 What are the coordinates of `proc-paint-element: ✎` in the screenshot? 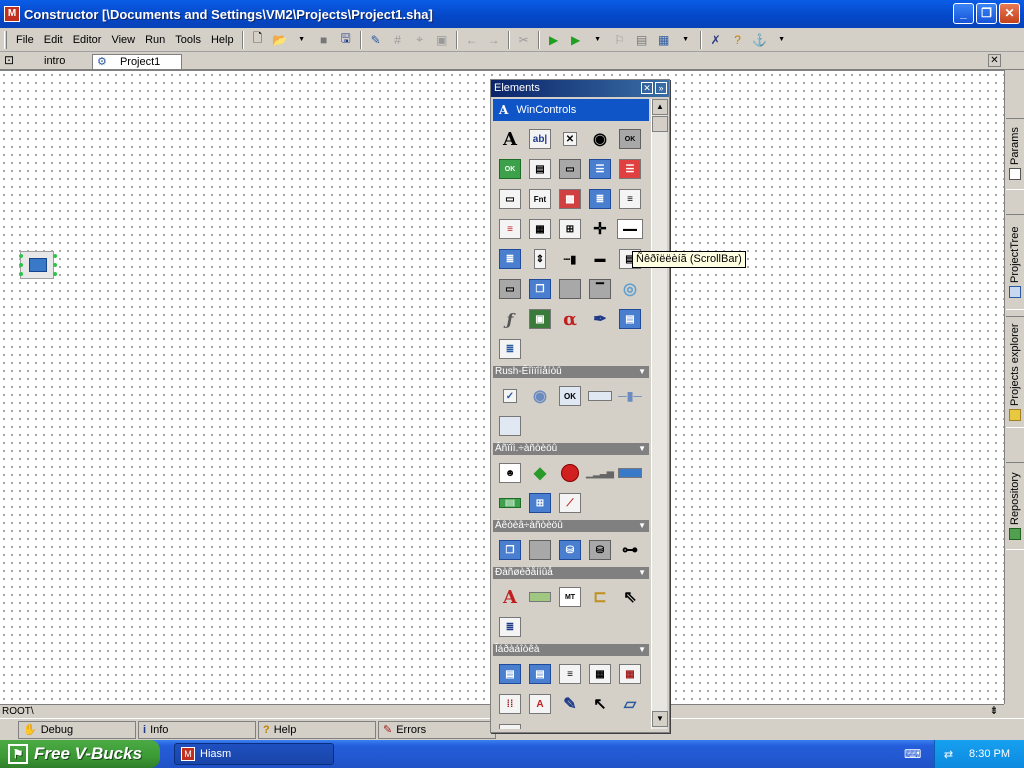 It's located at (570, 704).